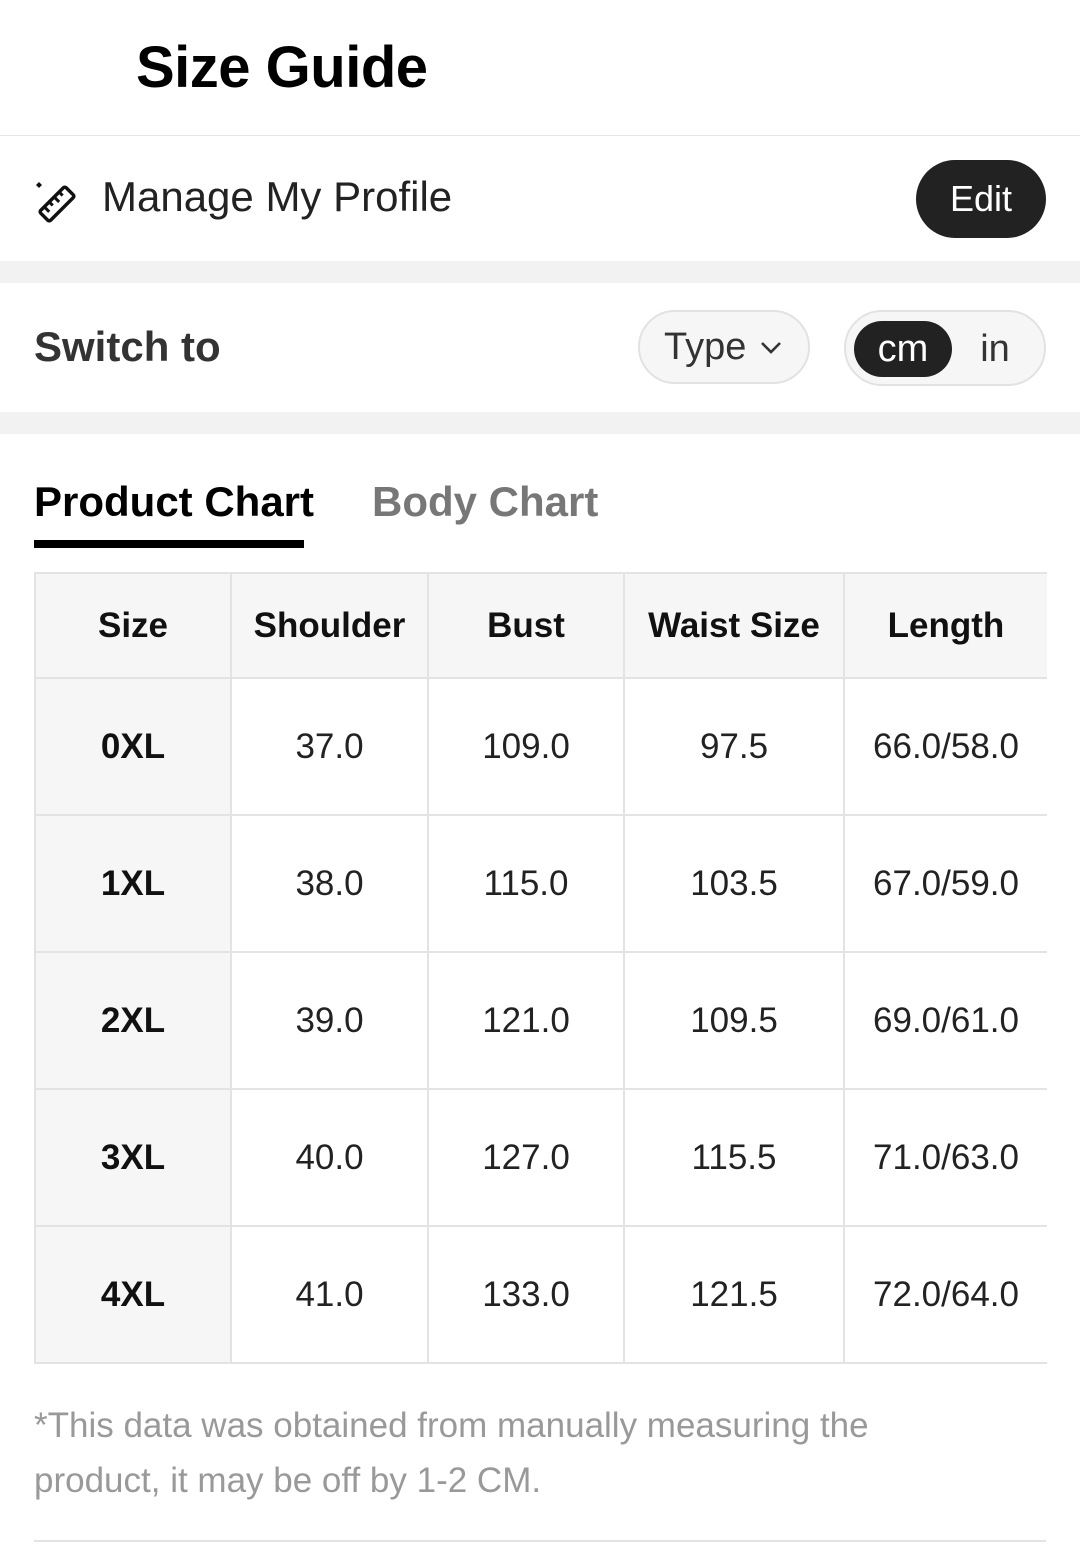  I want to click on ruler-sparkle-icon, so click(56, 202).